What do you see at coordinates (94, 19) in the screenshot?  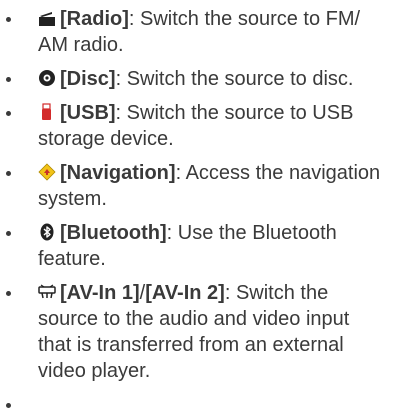 I see `item-term: [Radio]` at bounding box center [94, 19].